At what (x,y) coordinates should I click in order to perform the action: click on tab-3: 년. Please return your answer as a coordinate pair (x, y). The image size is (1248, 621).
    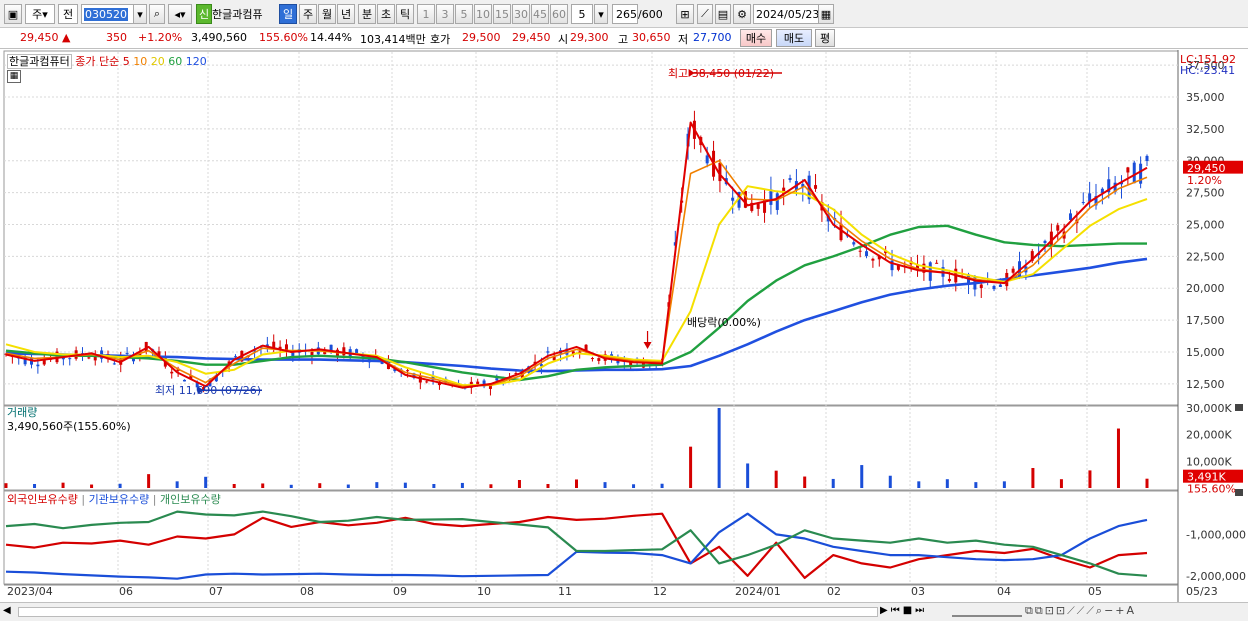
    Looking at the image, I should click on (346, 14).